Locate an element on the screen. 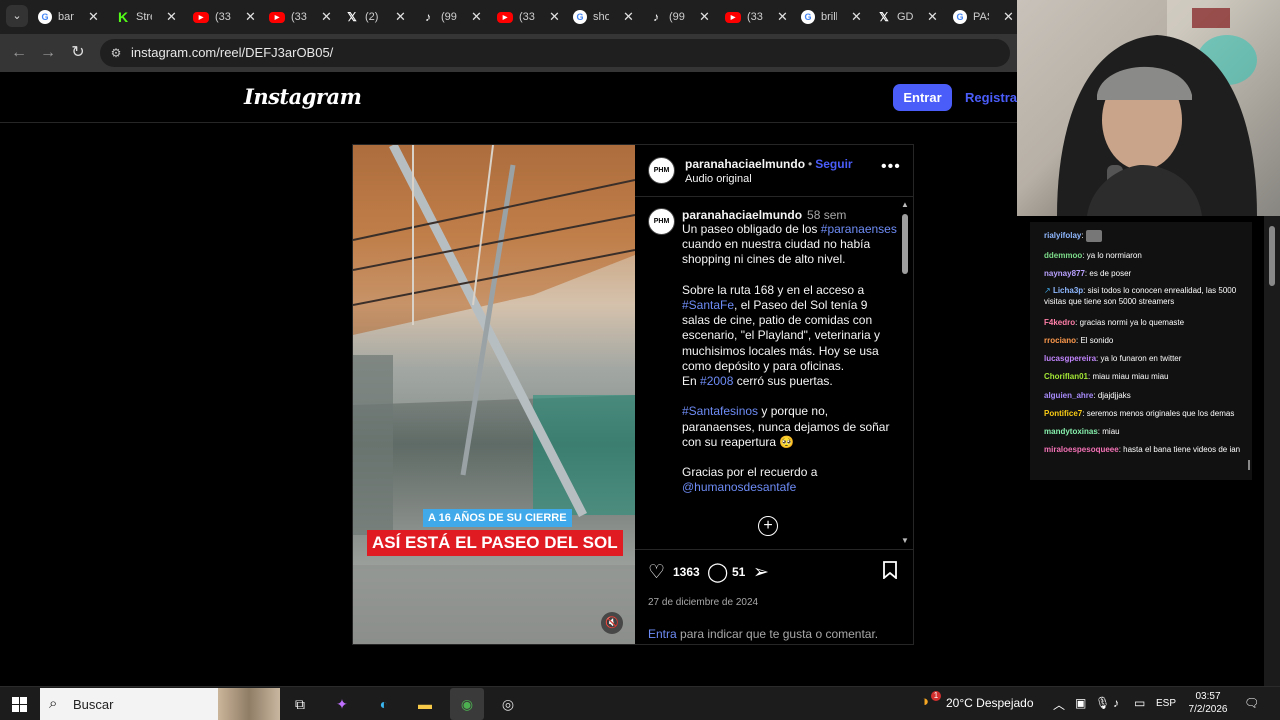 This screenshot has height=720, width=1280. network-icon: ▭ is located at coordinates (1139, 703).